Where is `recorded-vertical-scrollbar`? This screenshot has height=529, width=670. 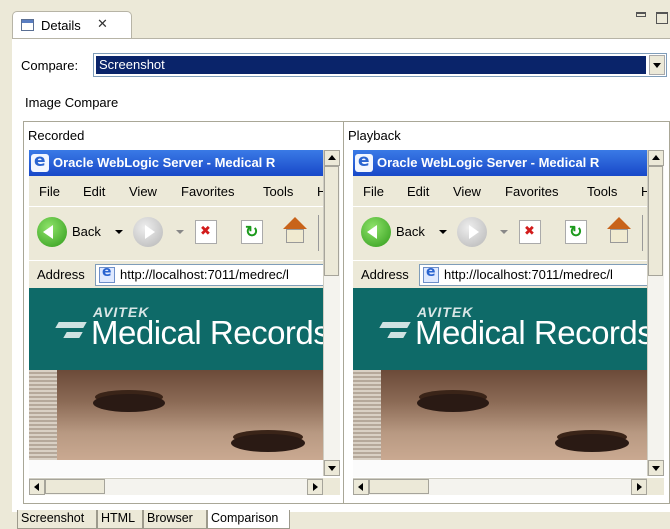 recorded-vertical-scrollbar is located at coordinates (331, 313).